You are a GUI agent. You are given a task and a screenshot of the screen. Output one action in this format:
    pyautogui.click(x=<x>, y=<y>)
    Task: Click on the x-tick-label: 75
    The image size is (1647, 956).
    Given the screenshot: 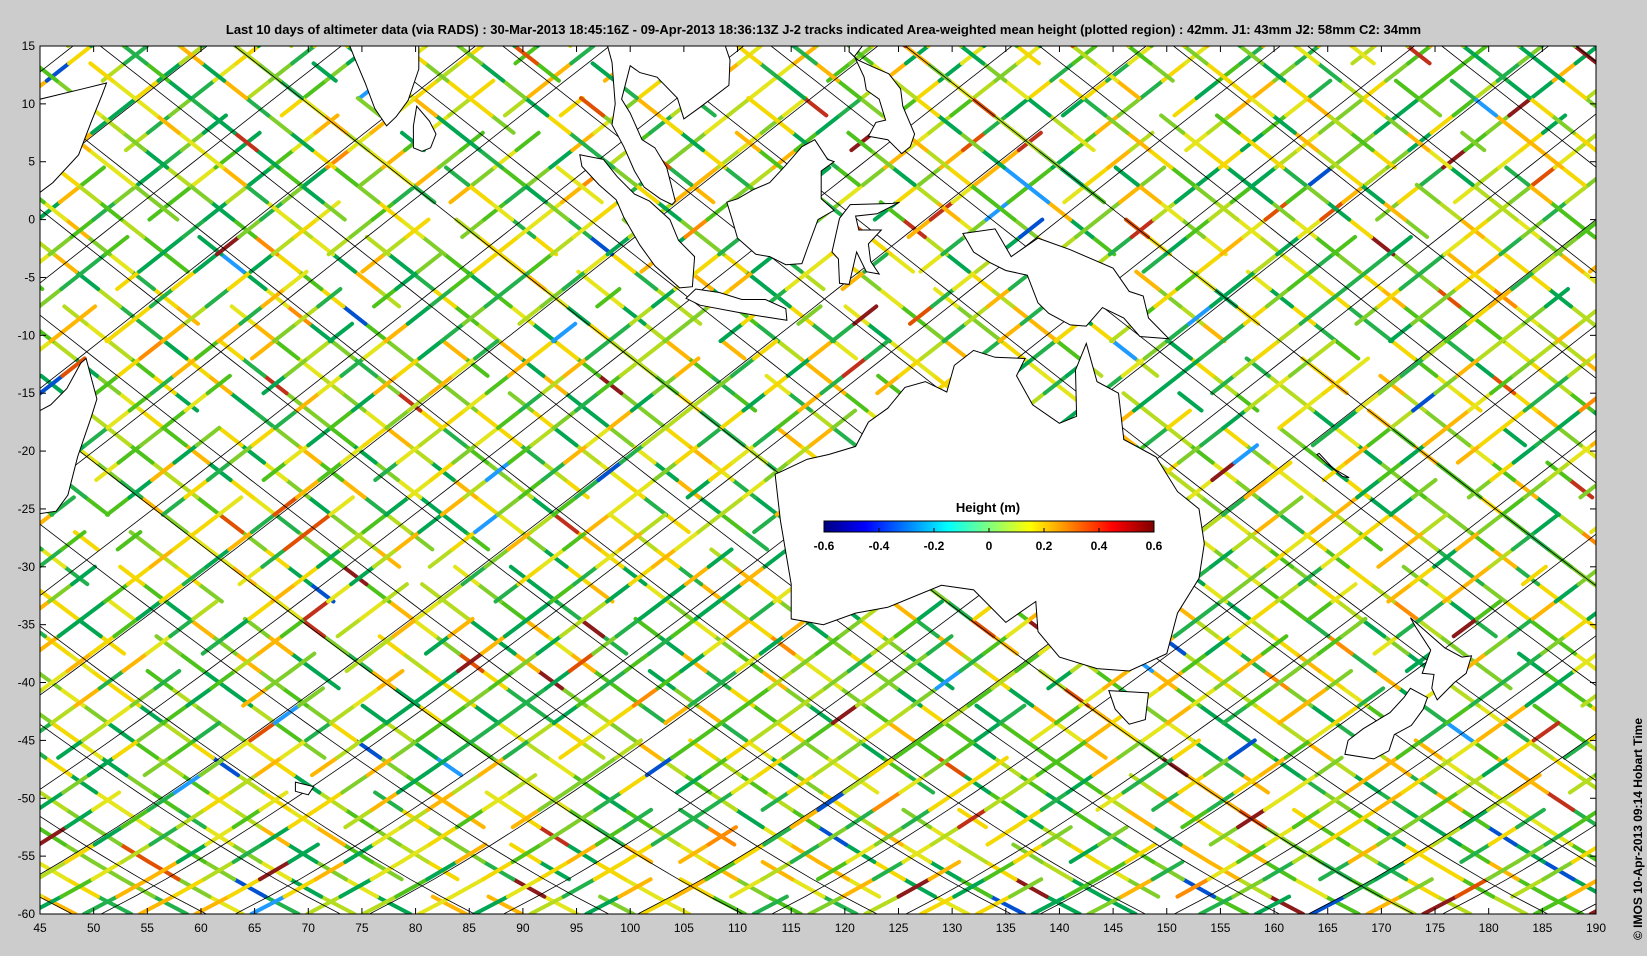 What is the action you would take?
    pyautogui.click(x=362, y=928)
    